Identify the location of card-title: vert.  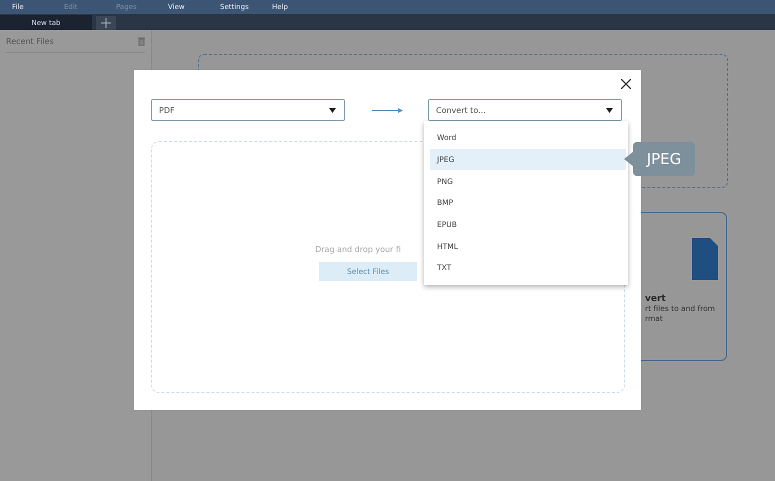
(655, 299).